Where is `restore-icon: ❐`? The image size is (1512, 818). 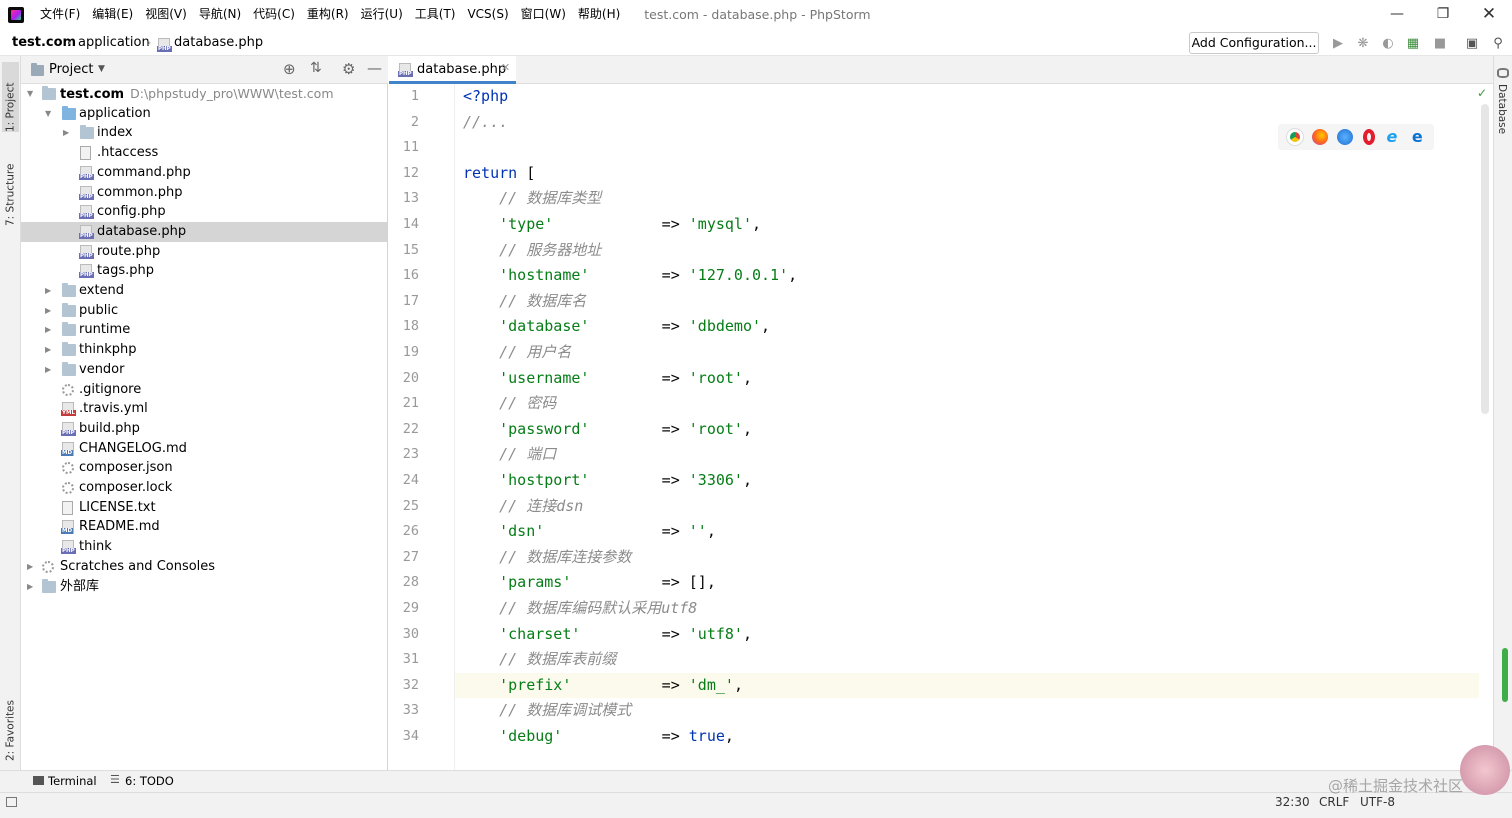 restore-icon: ❐ is located at coordinates (1443, 14).